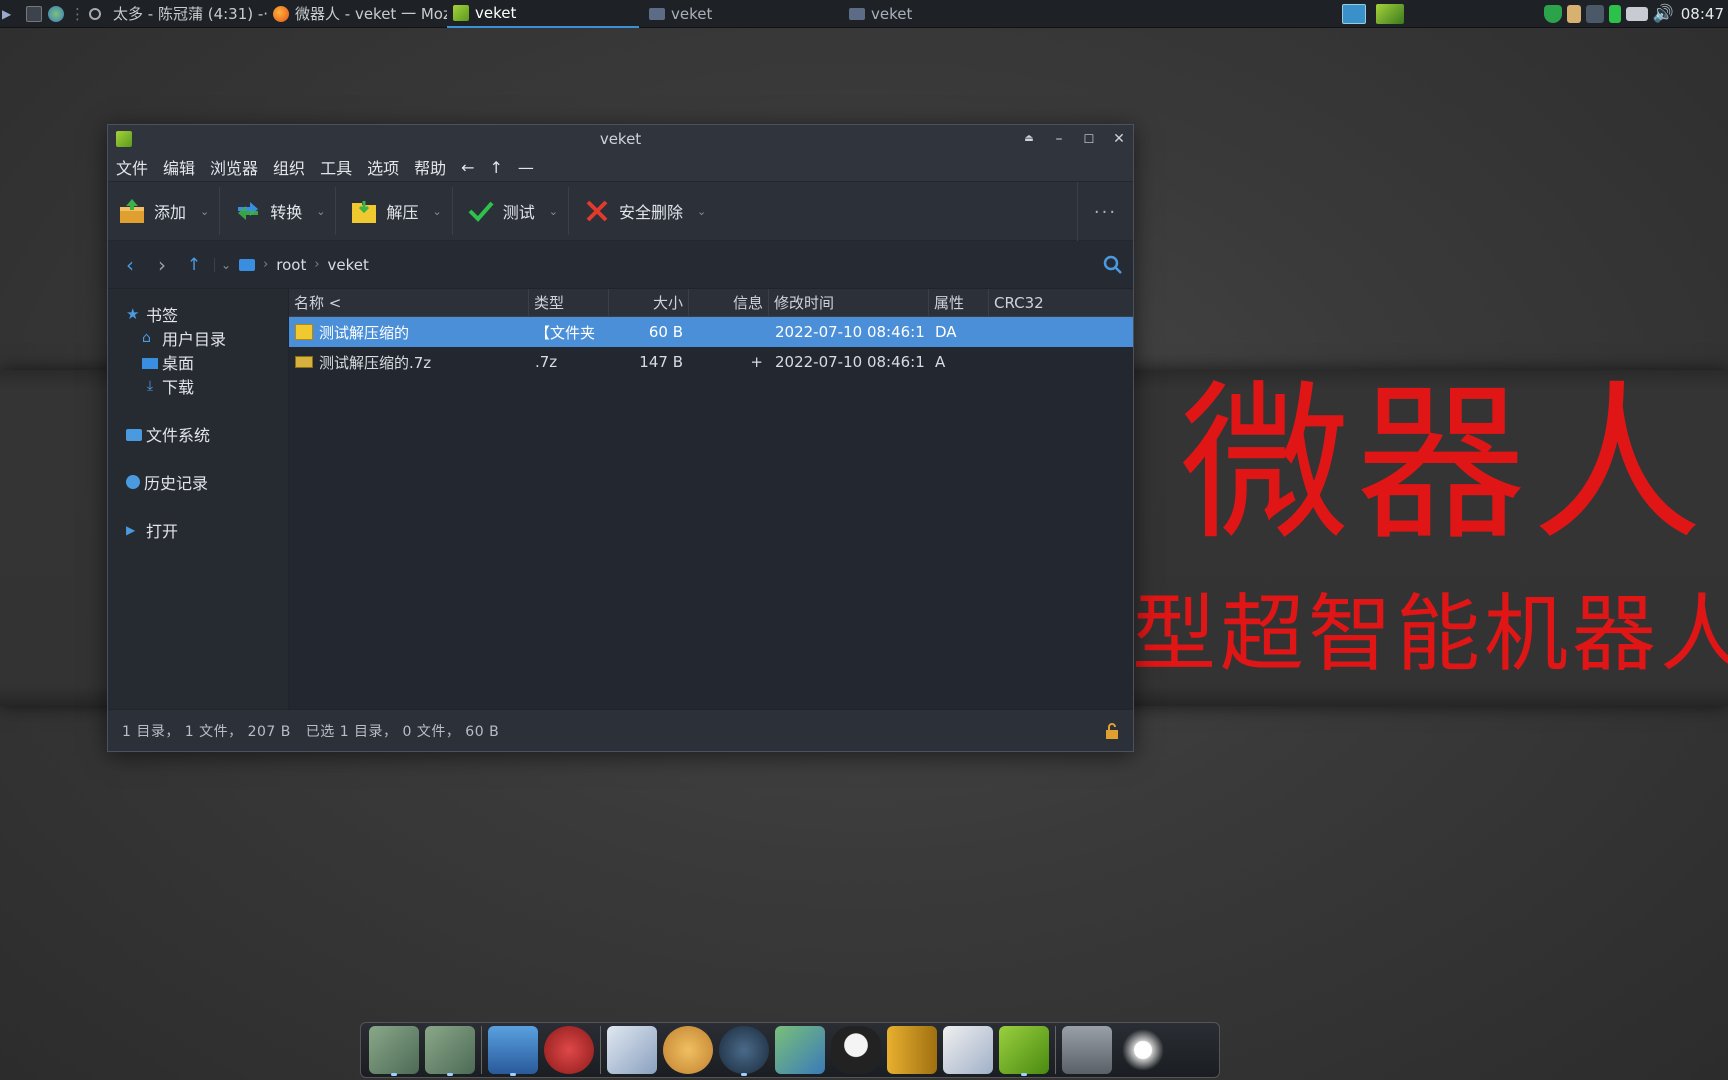 This screenshot has height=1080, width=1728. I want to click on sidebar-item-home: ⌂ 用户目录, so click(198, 338).